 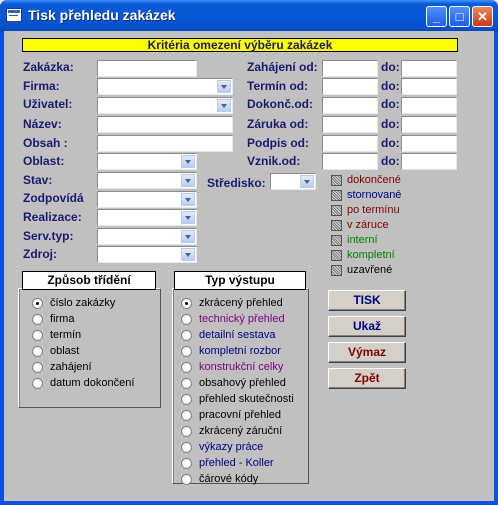 I want to click on podpis-od-input, so click(x=350, y=143).